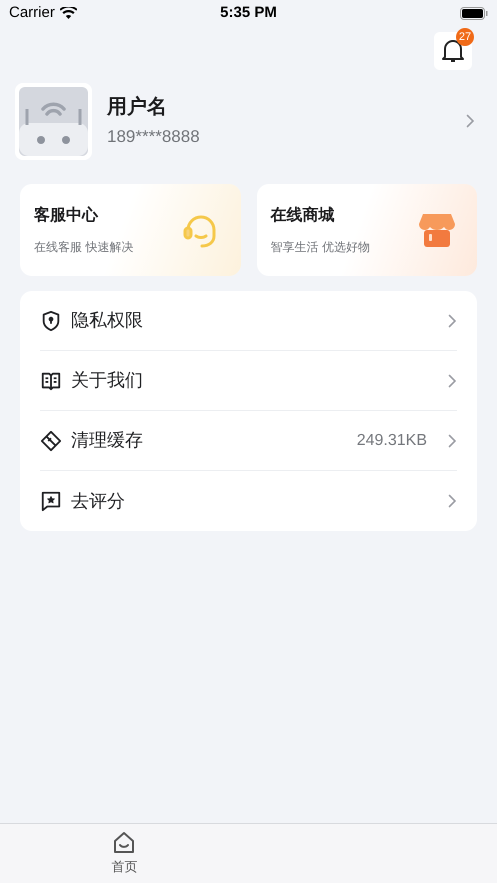 The image size is (497, 883). What do you see at coordinates (107, 320) in the screenshot?
I see `menu-label: 隐私权限` at bounding box center [107, 320].